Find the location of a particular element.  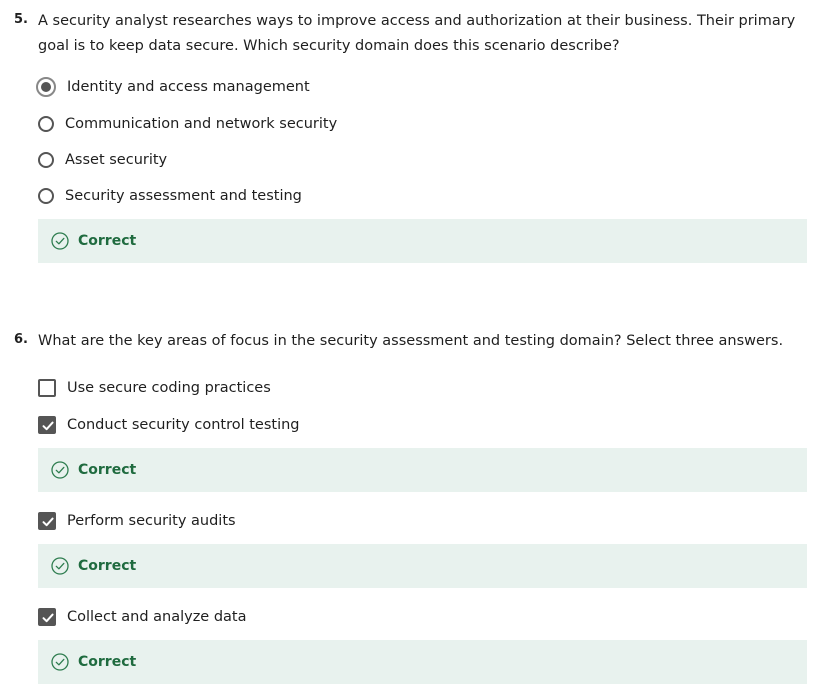

checkbox-option-secure-coding: Use secure coding practices is located at coordinates (154, 388).